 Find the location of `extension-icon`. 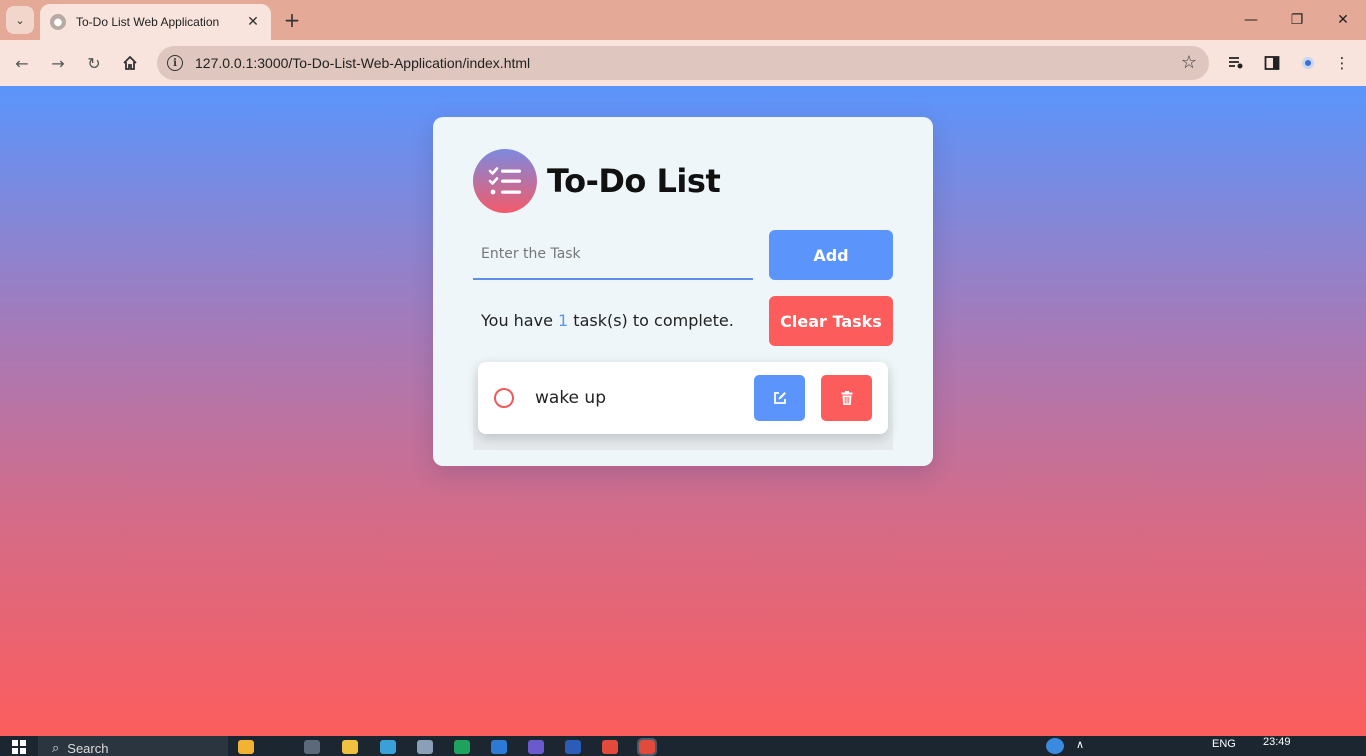

extension-icon is located at coordinates (1308, 63).